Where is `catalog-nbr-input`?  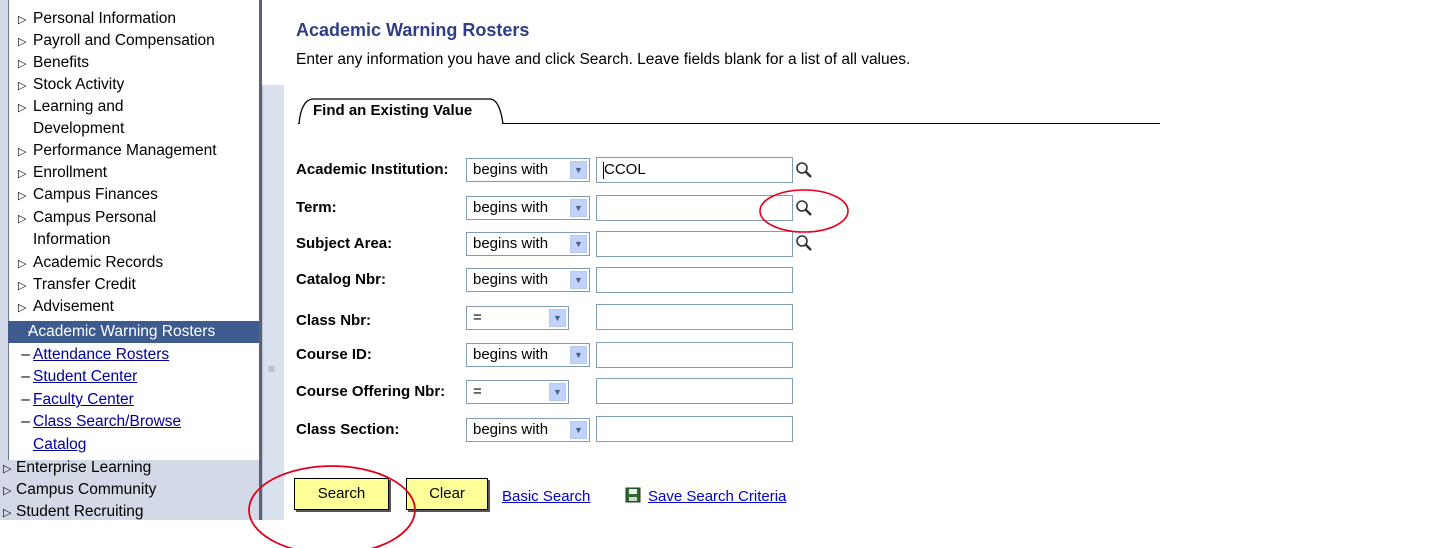 catalog-nbr-input is located at coordinates (694, 280).